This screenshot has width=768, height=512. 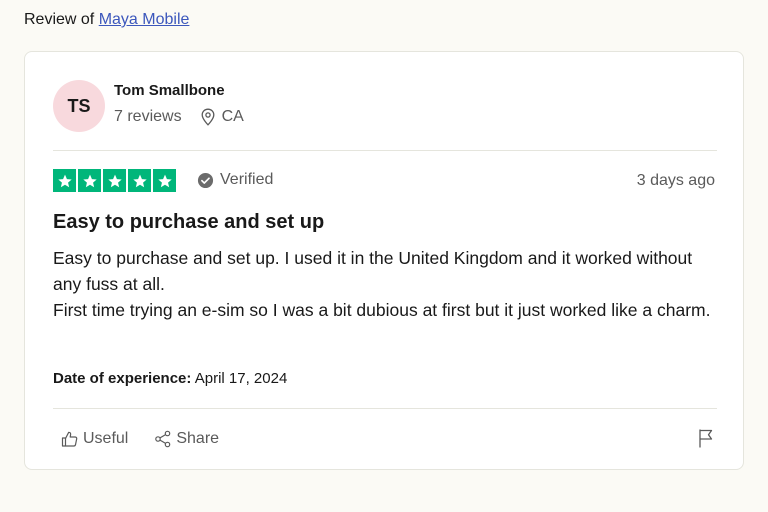 What do you see at coordinates (189, 222) in the screenshot?
I see `review-title: Easy to purchase and set up` at bounding box center [189, 222].